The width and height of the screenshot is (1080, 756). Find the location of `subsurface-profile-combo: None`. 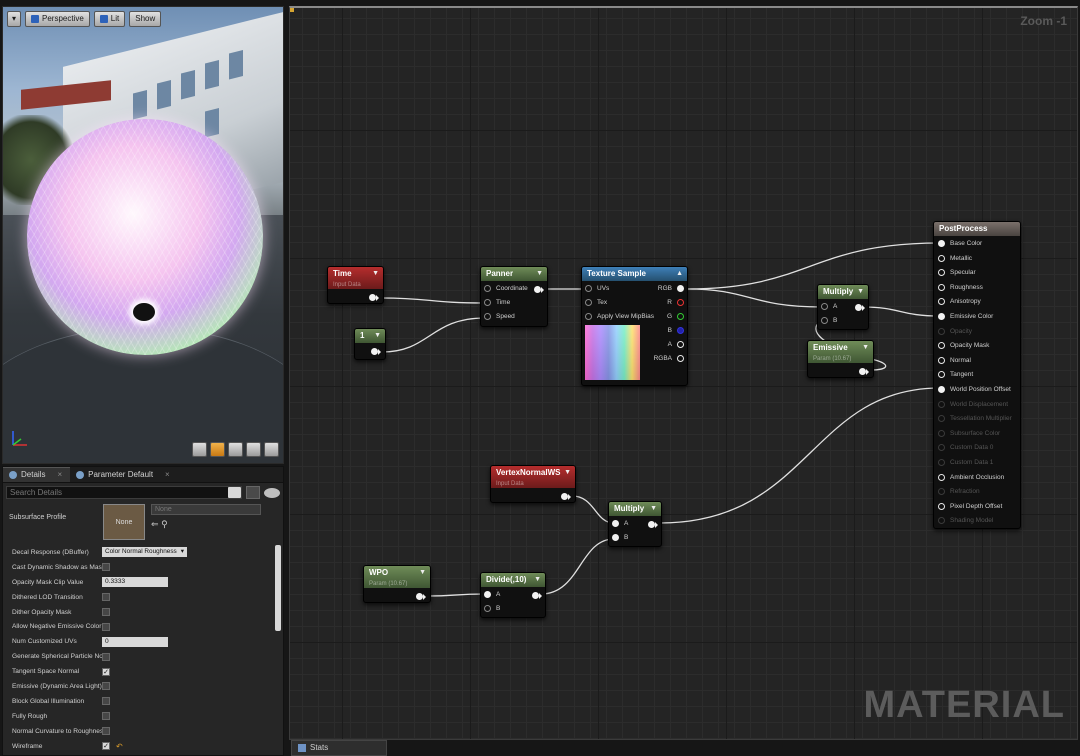

subsurface-profile-combo: None is located at coordinates (206, 509).